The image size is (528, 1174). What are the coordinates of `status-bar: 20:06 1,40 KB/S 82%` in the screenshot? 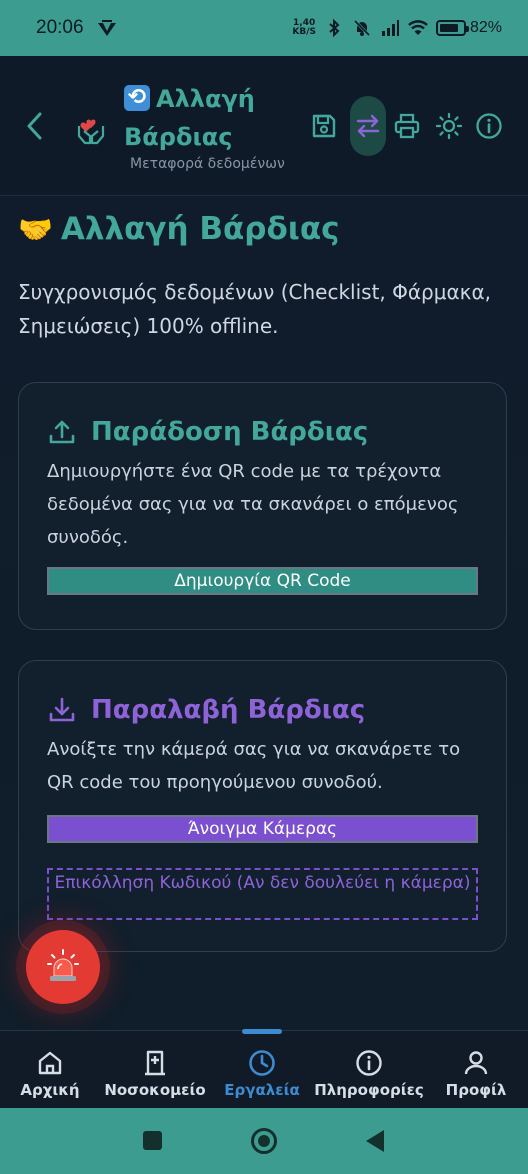 It's located at (264, 28).